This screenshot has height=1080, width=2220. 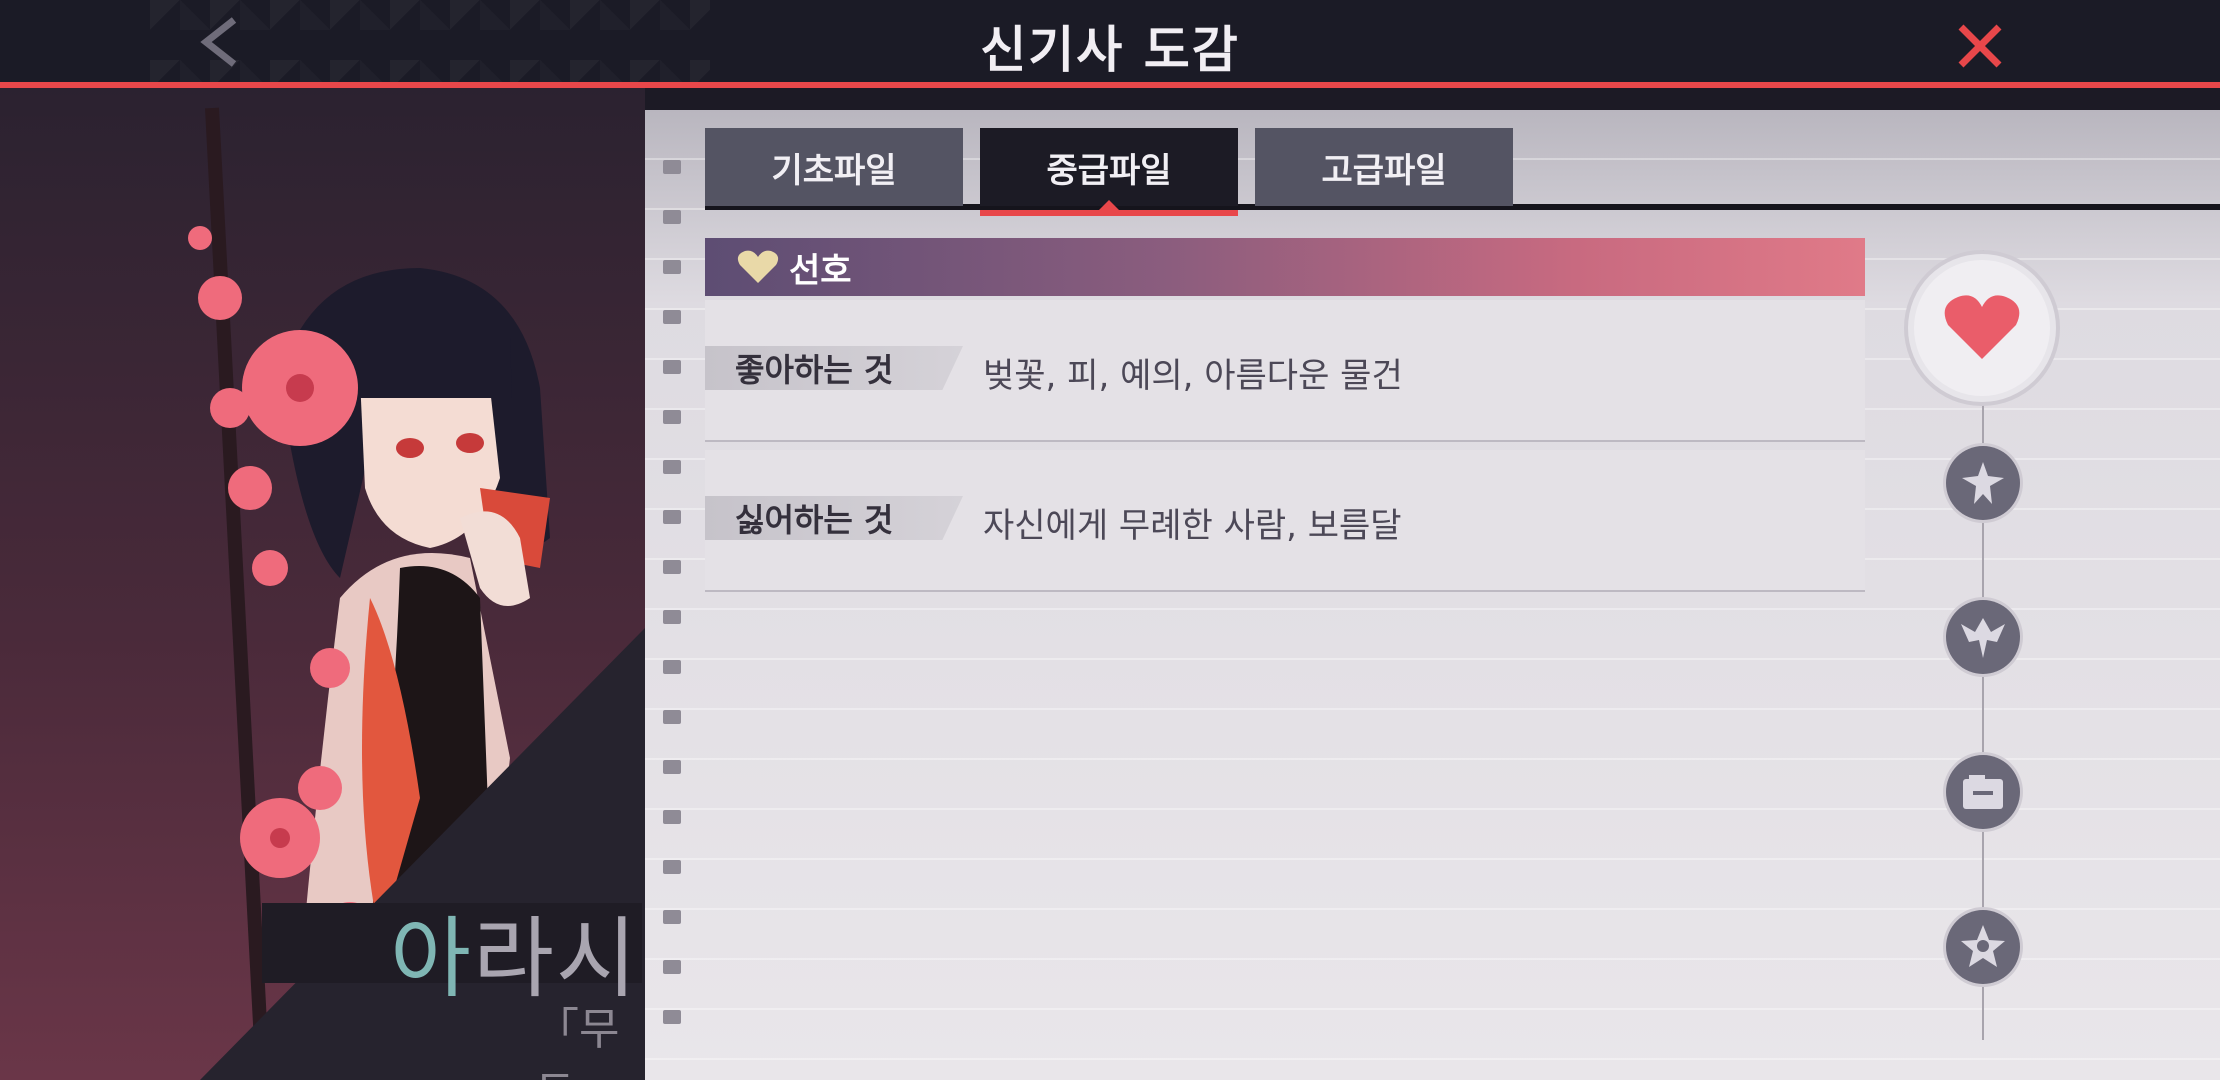 I want to click on preference-section-header: 선호, so click(x=1285, y=267).